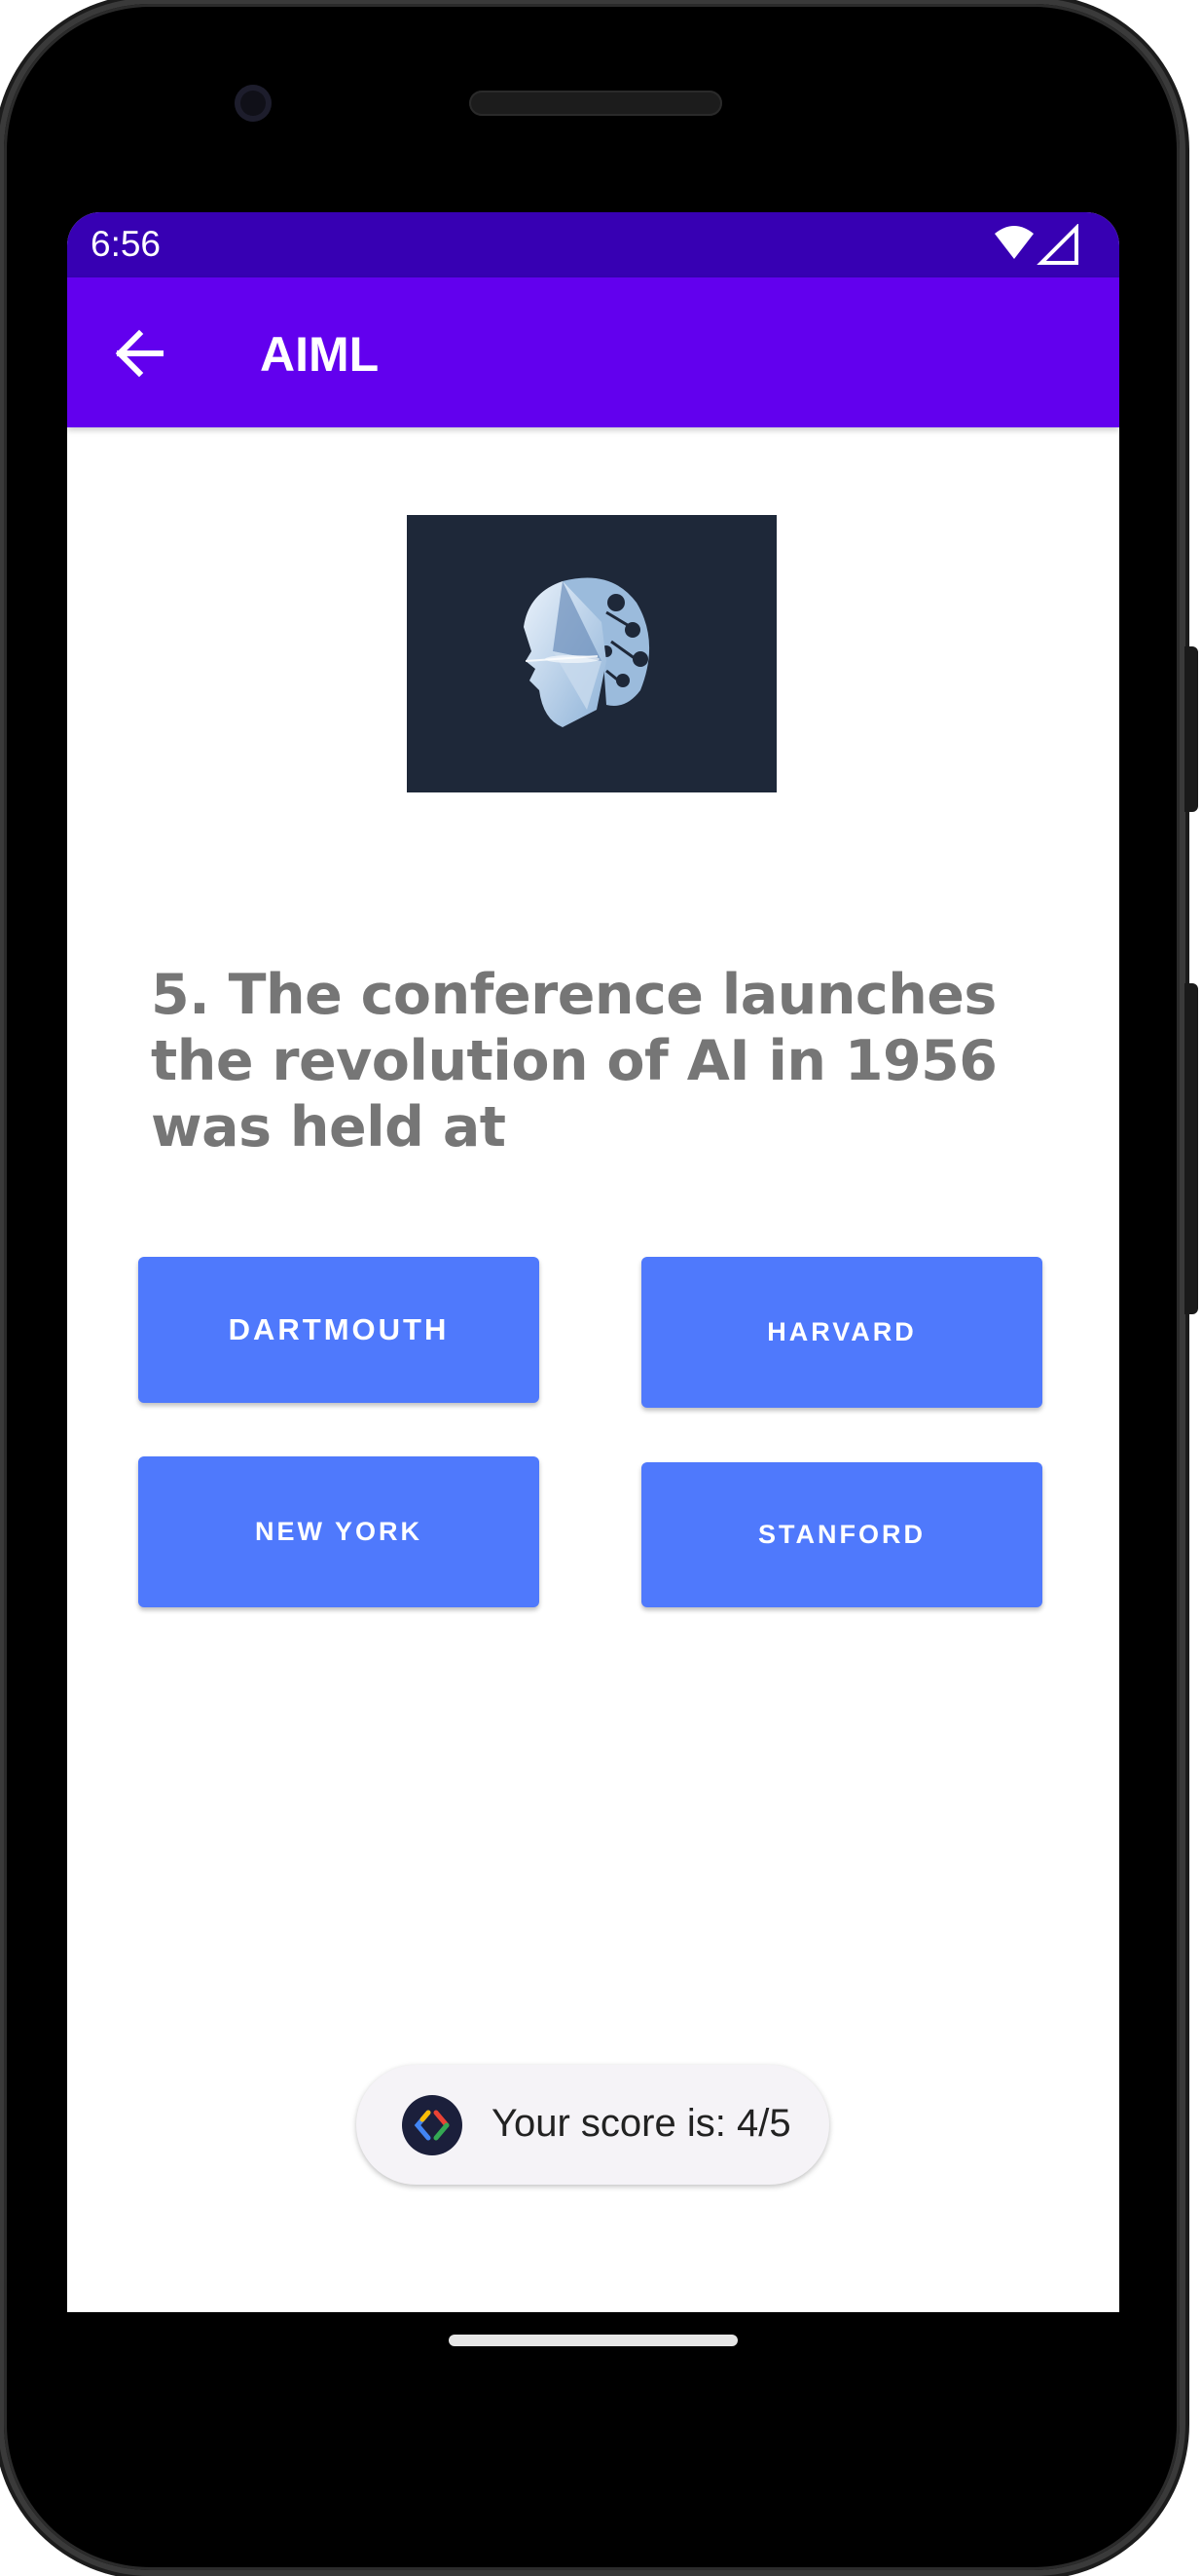 The width and height of the screenshot is (1202, 2576). What do you see at coordinates (338, 1330) in the screenshot?
I see `answer-button-dartmouth: DARTMOUTH` at bounding box center [338, 1330].